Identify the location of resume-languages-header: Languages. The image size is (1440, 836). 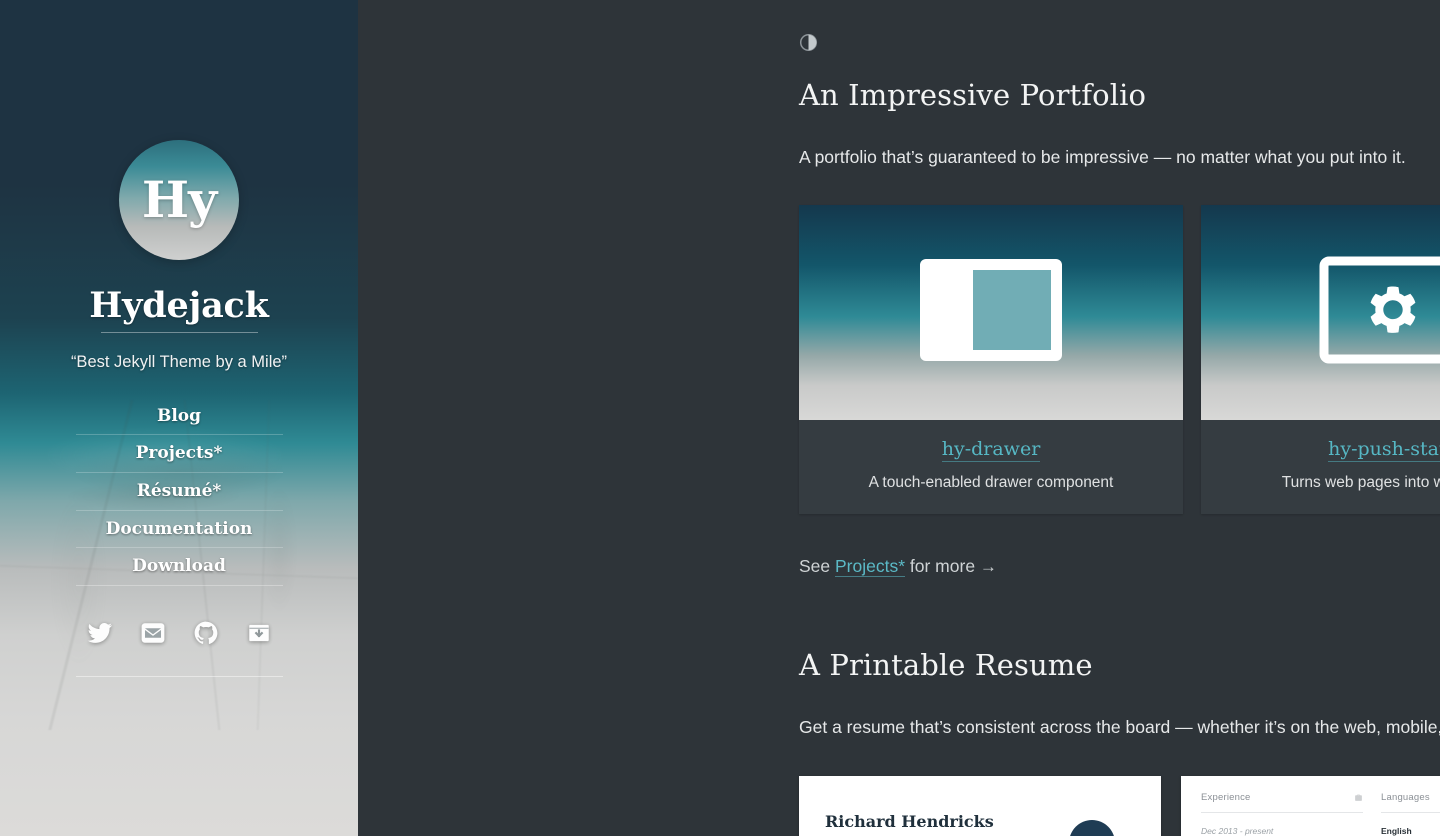
(1410, 803).